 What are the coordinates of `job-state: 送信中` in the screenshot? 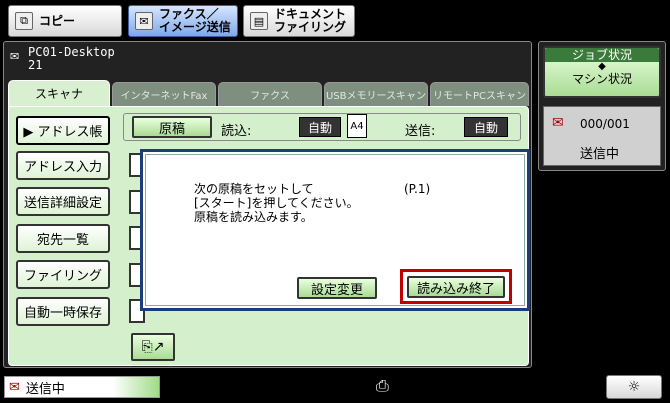 It's located at (600, 154).